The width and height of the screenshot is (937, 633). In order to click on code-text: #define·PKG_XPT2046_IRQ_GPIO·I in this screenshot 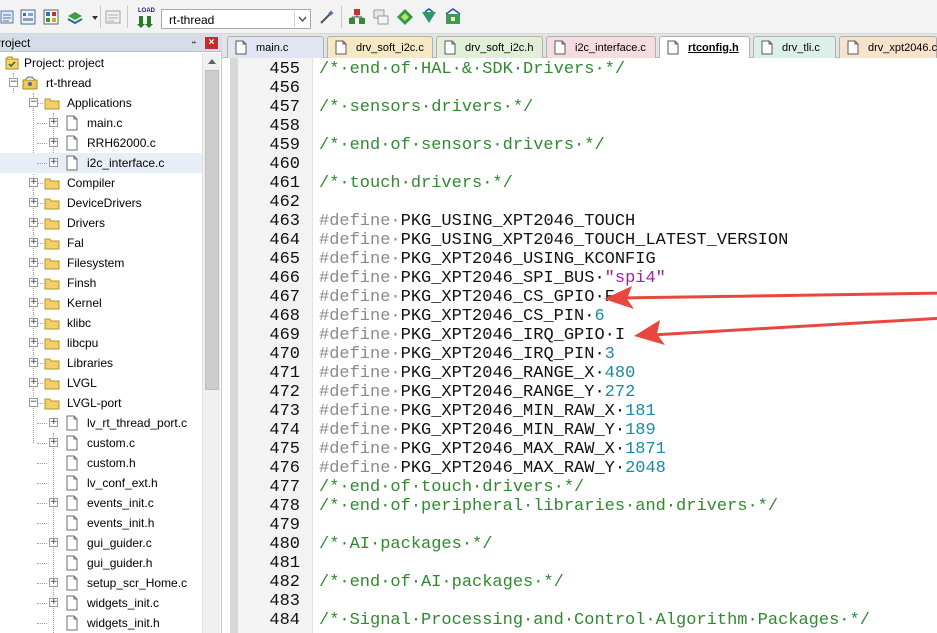, I will do `click(472, 335)`.